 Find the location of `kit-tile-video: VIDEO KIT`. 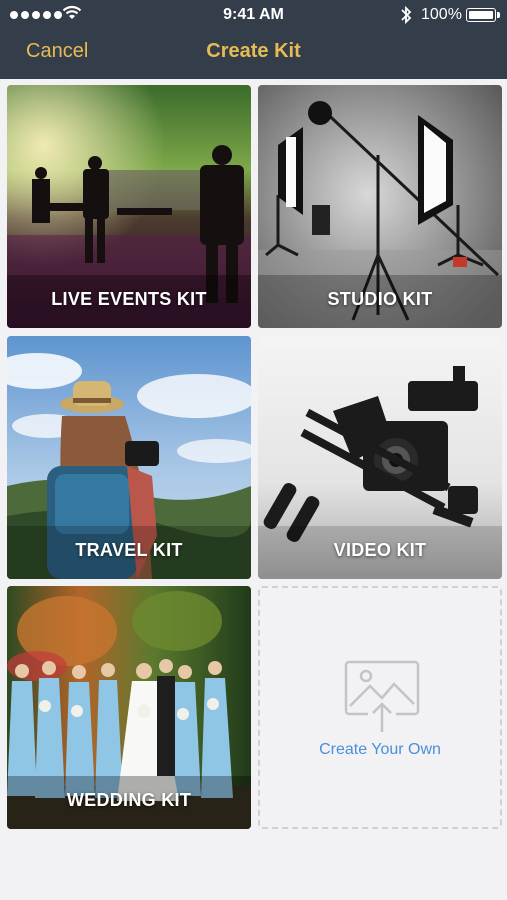

kit-tile-video: VIDEO KIT is located at coordinates (380, 457).